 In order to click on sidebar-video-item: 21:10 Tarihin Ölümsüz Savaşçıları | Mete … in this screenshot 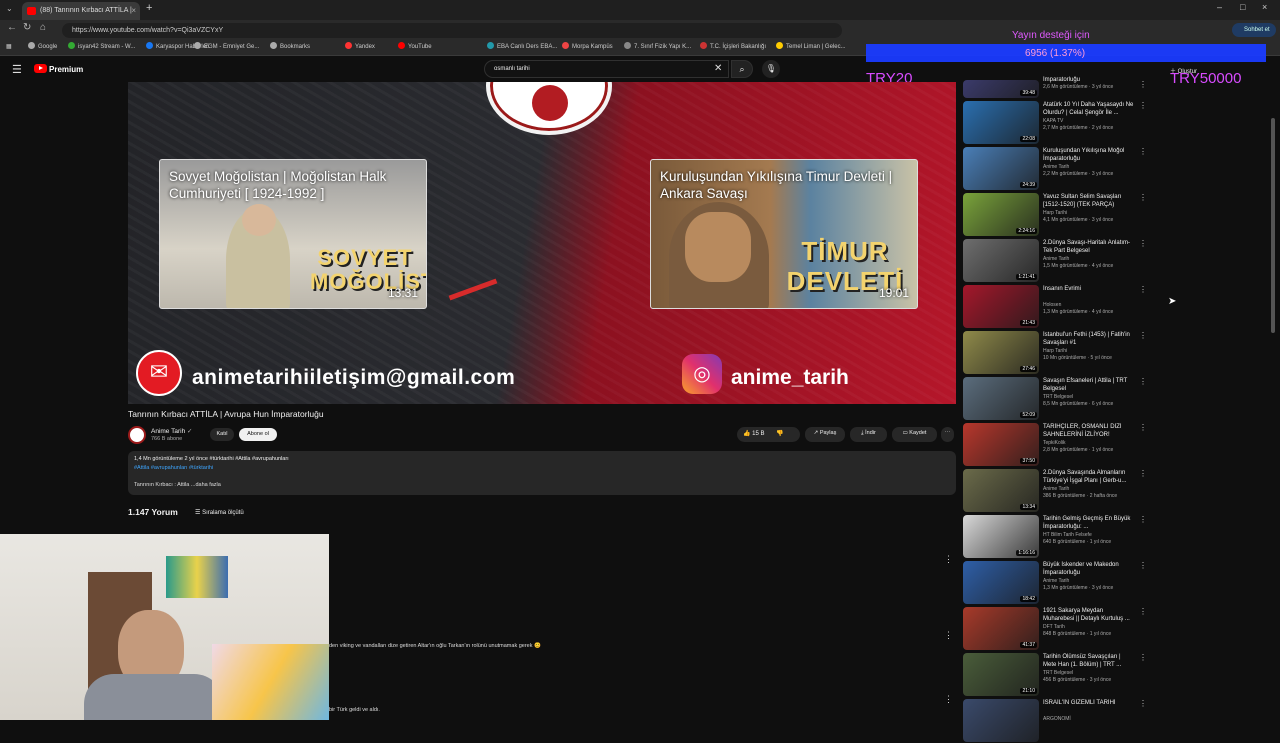, I will do `click(1058, 675)`.